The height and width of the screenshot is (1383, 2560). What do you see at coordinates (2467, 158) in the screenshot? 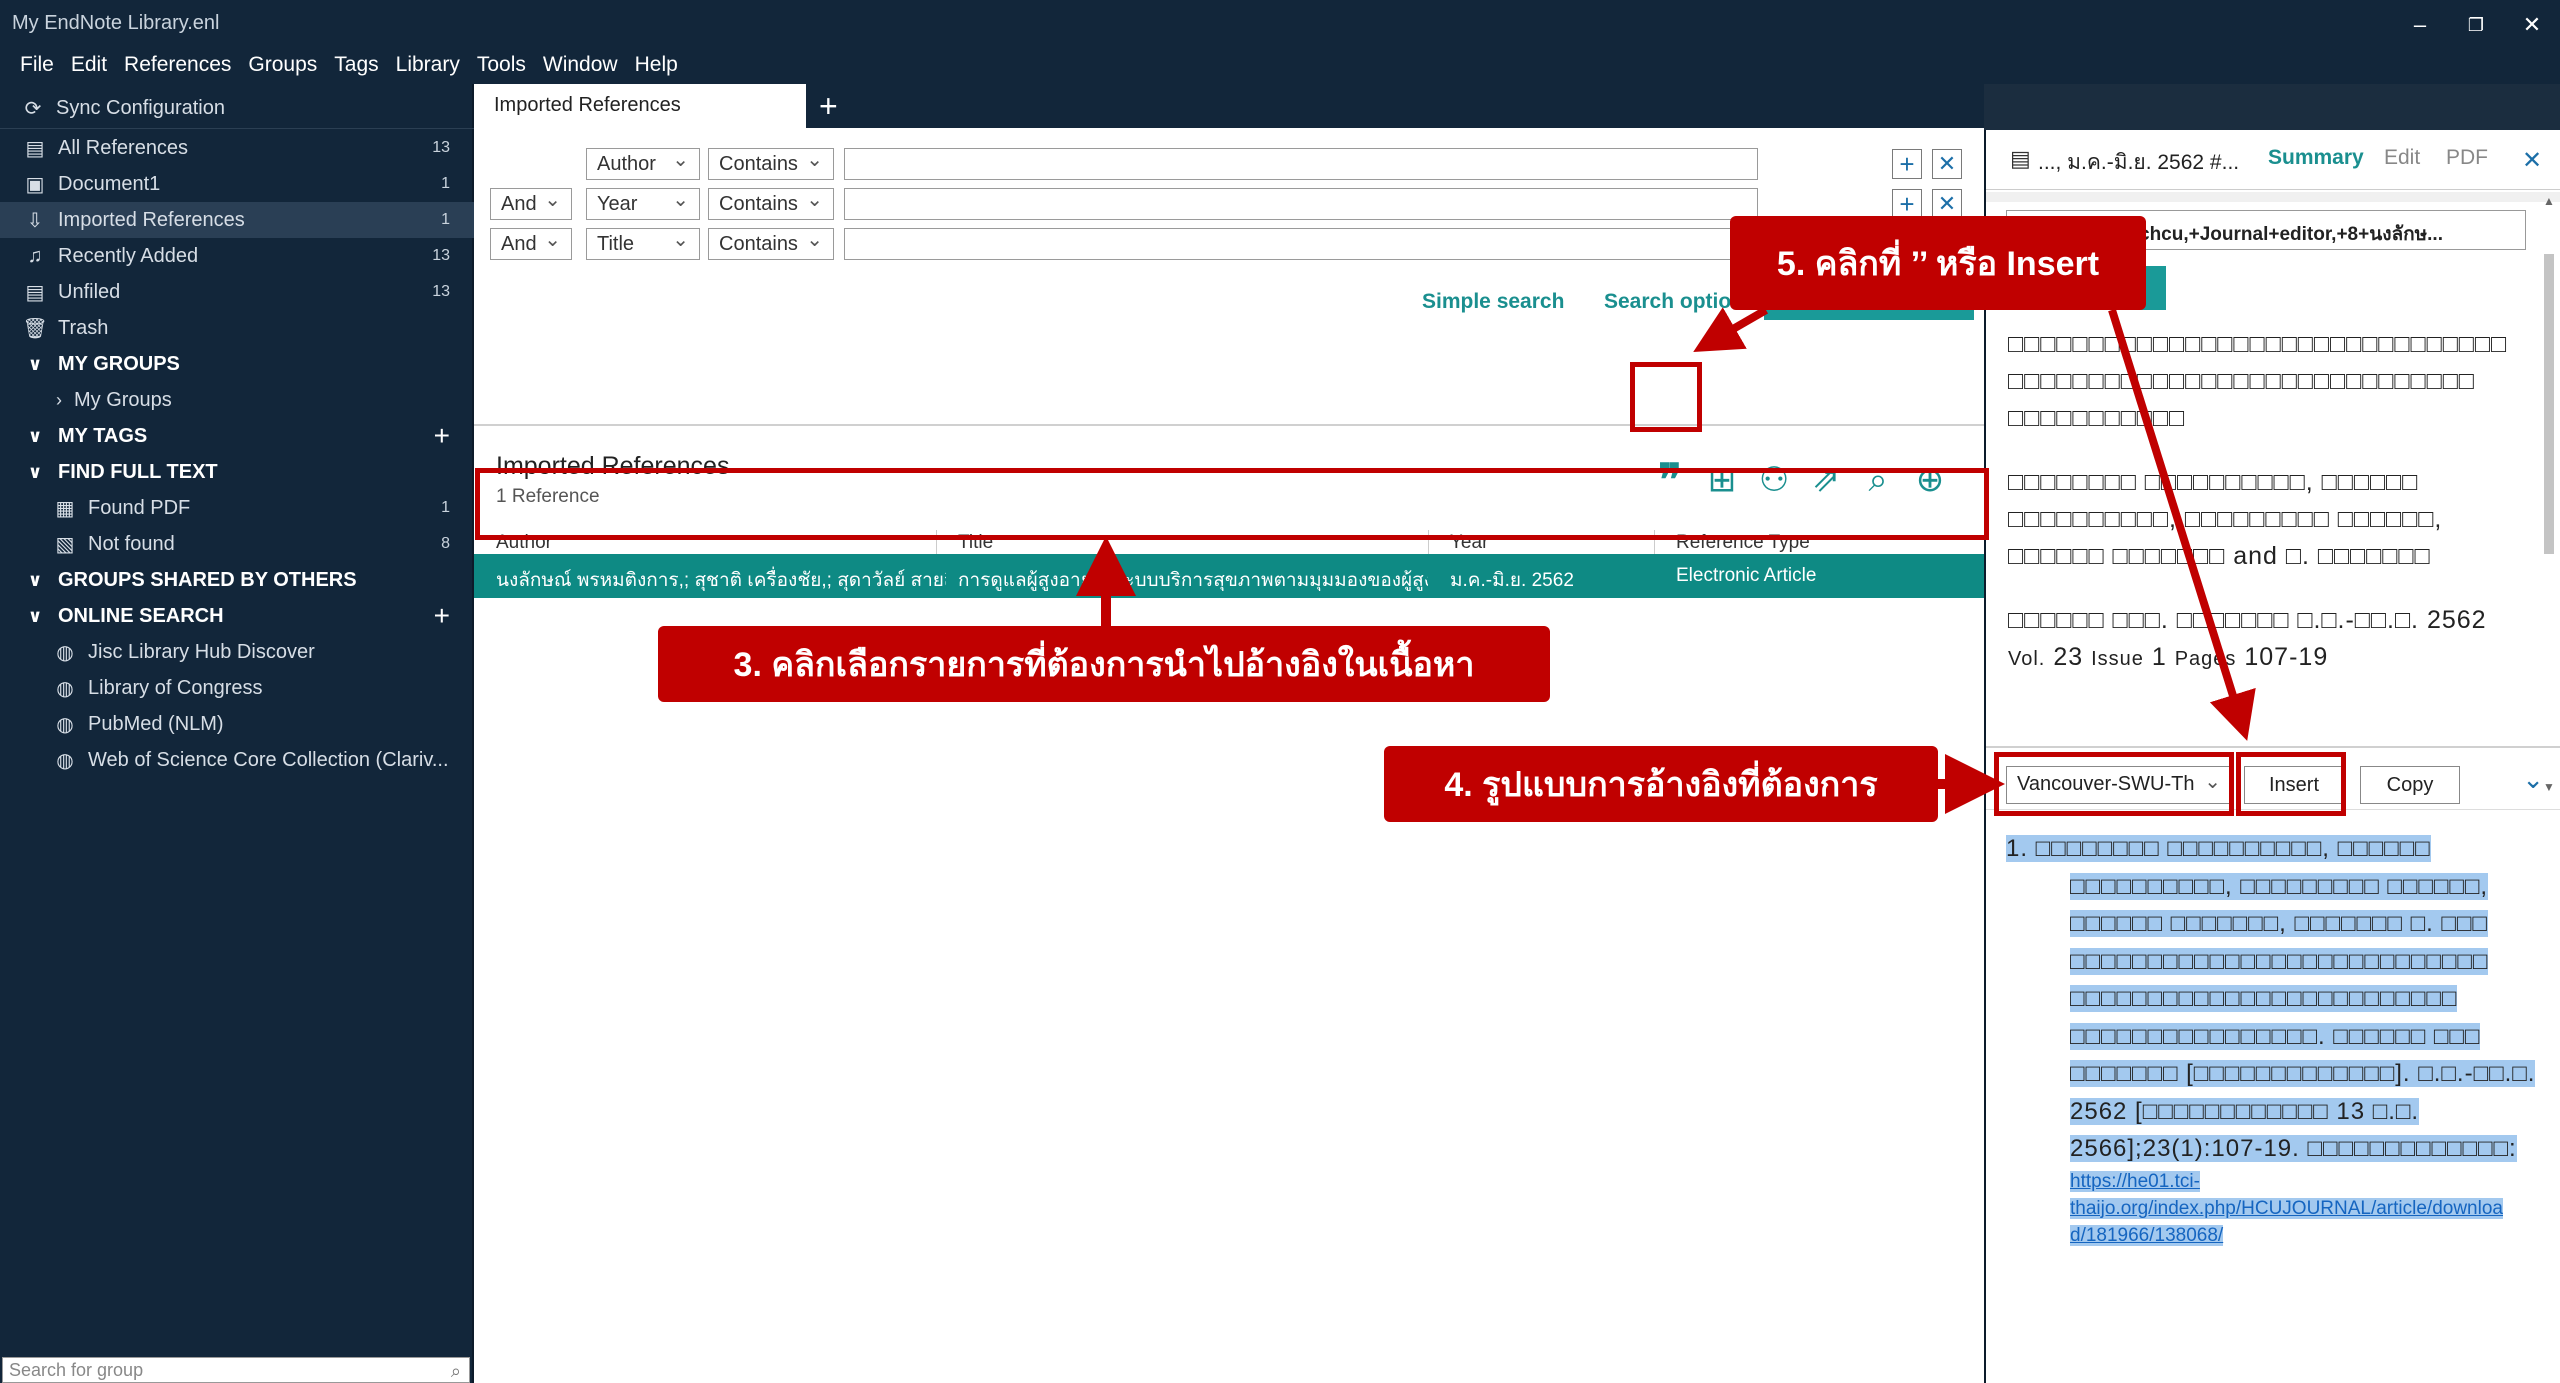
I see `tab-pdf: PDF` at bounding box center [2467, 158].